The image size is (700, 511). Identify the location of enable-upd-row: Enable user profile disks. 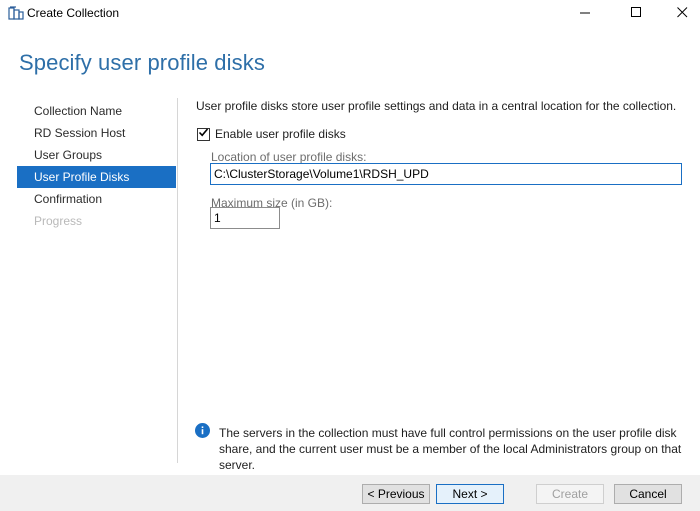
(271, 134).